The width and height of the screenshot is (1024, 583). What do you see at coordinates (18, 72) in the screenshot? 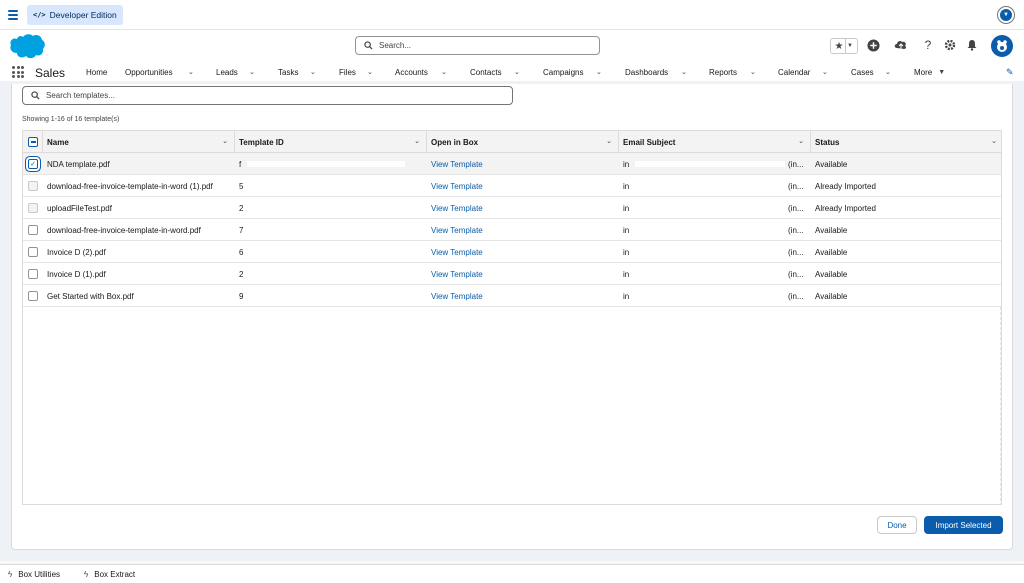
I see `app-launcher-icon` at bounding box center [18, 72].